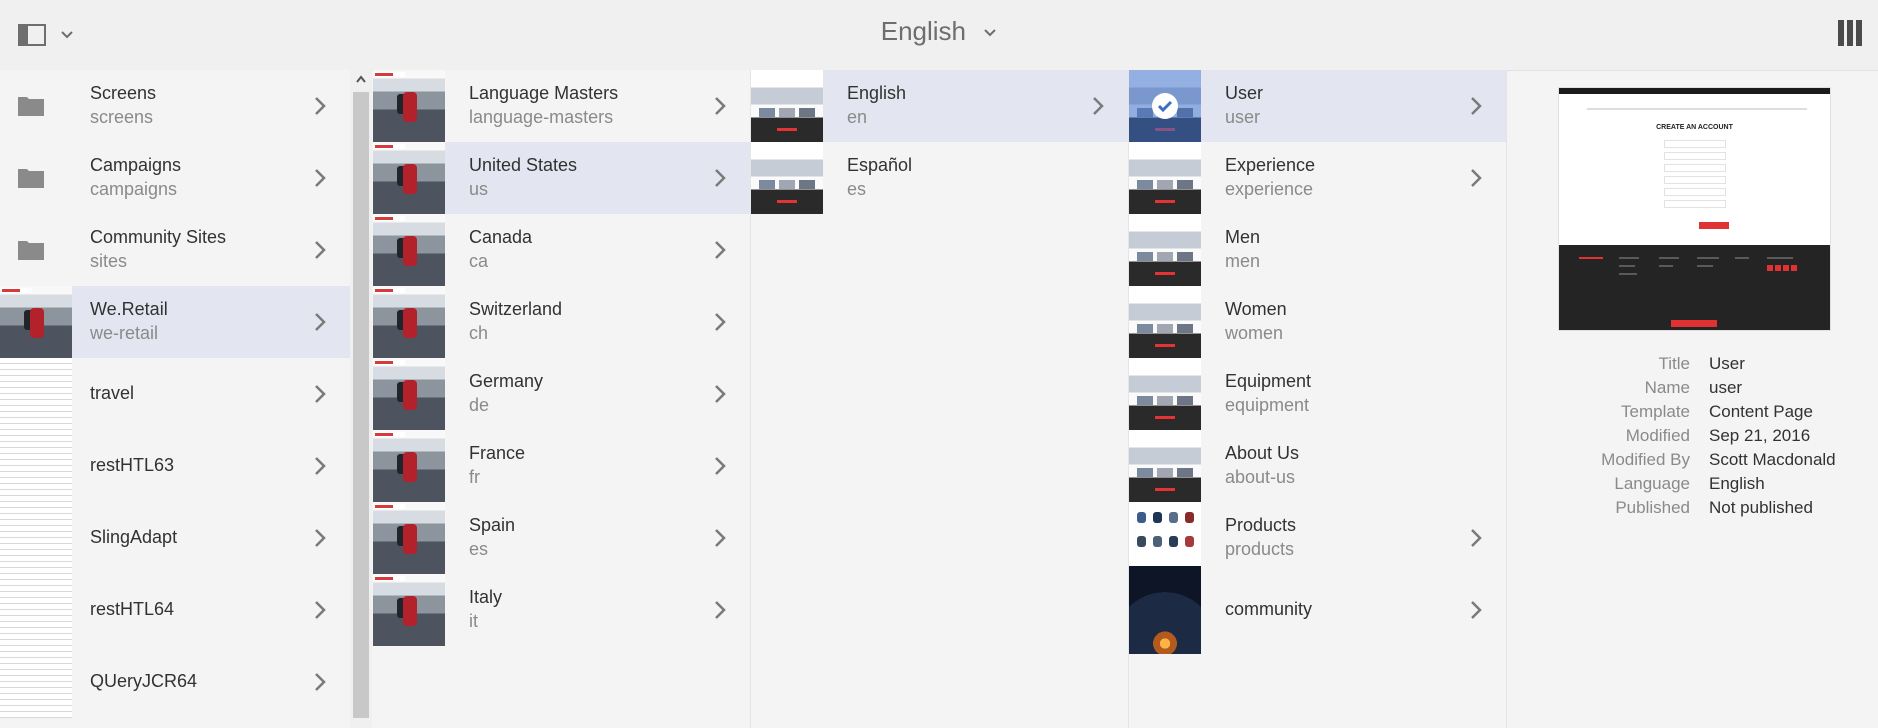  Describe the element at coordinates (1674, 363) in the screenshot. I see `property-key: Title` at that location.